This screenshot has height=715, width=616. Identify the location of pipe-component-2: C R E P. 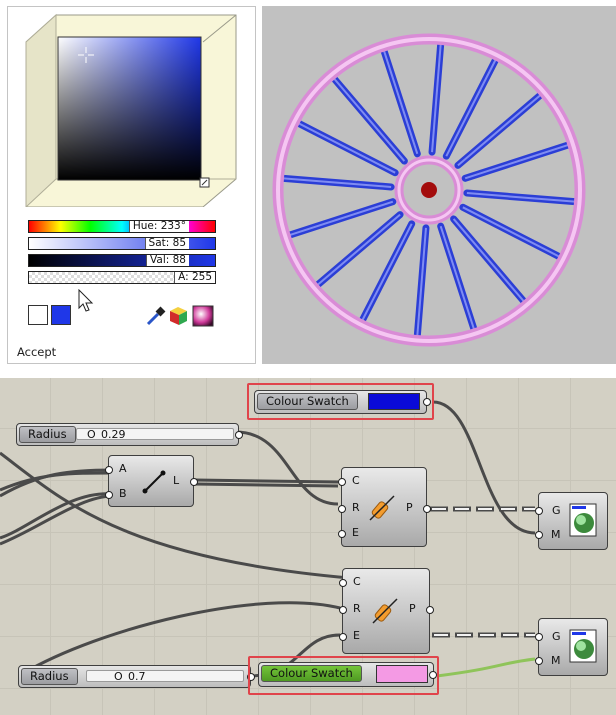
(386, 611).